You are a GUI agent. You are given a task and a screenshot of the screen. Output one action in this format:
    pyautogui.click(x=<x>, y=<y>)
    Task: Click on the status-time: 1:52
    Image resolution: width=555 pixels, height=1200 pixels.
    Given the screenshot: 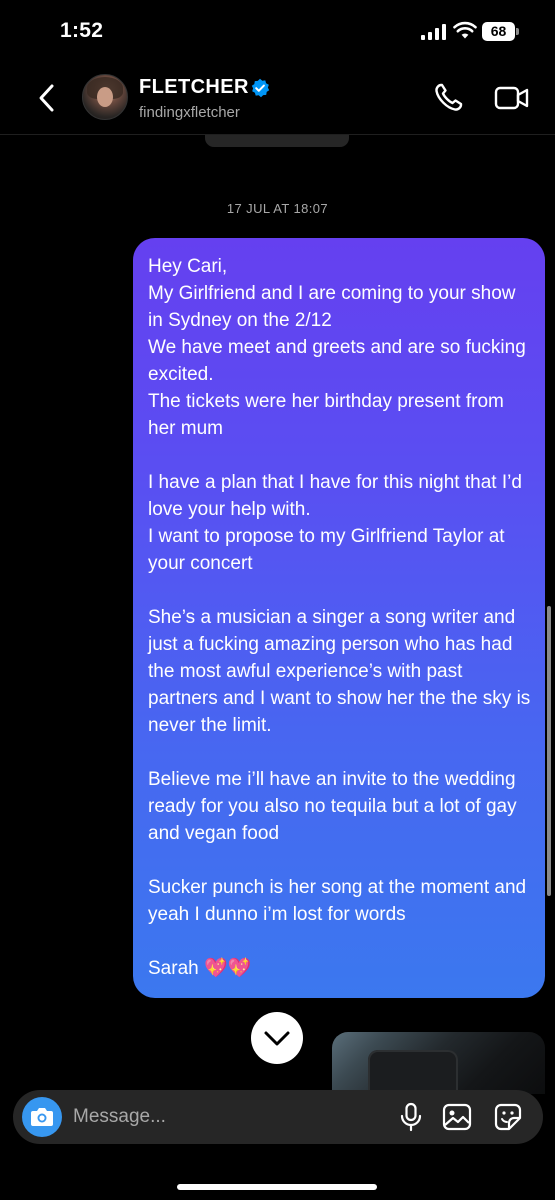 What is the action you would take?
    pyautogui.click(x=82, y=30)
    